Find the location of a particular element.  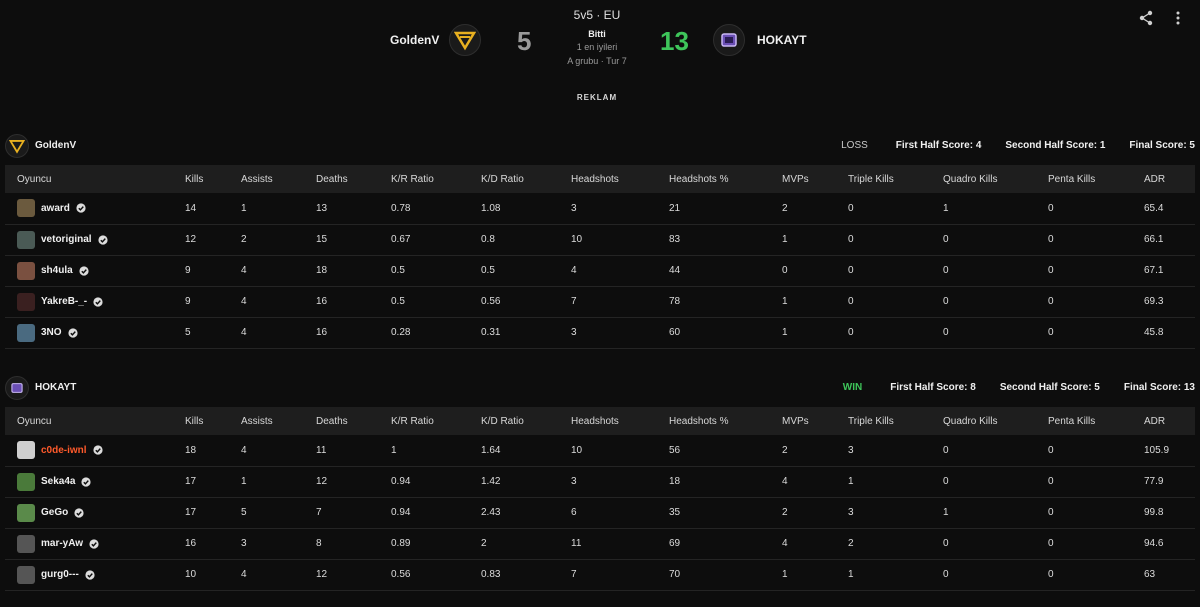

final-score: Final Score: 13 is located at coordinates (1159, 387).